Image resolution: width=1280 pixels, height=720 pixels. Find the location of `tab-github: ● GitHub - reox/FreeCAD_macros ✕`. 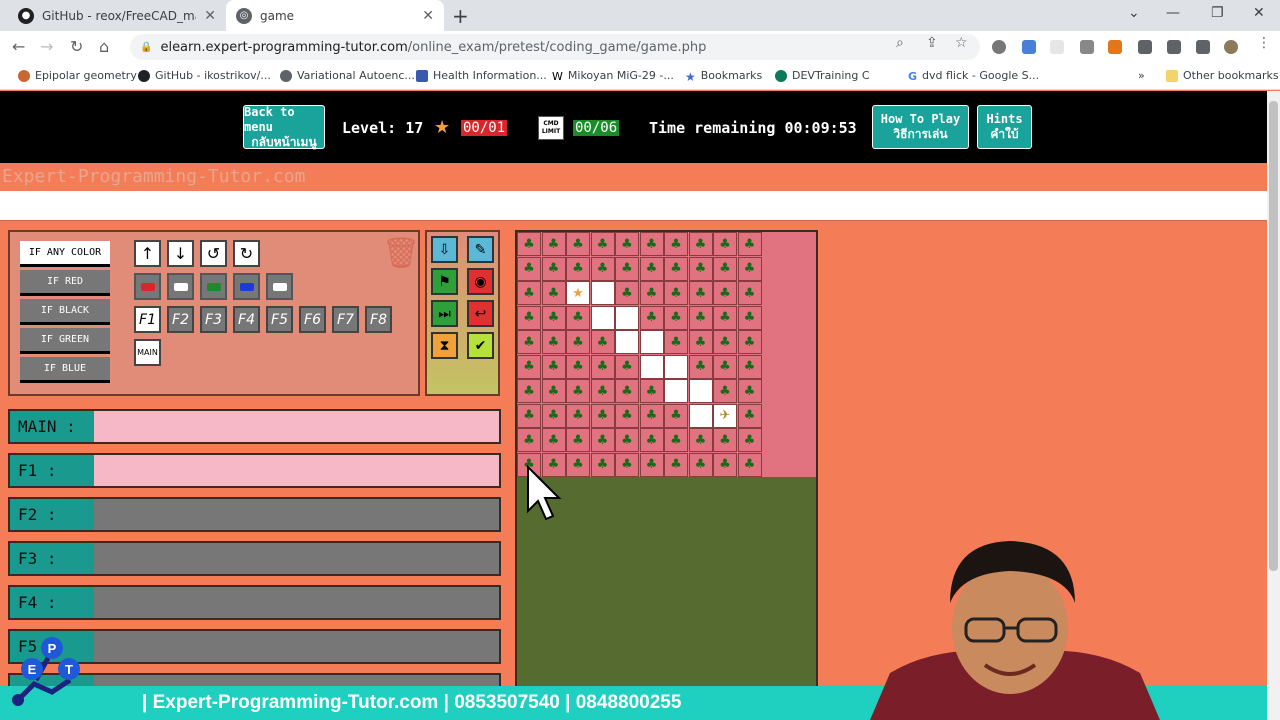

tab-github: ● GitHub - reox/FreeCAD_macros ✕ is located at coordinates (117, 15).